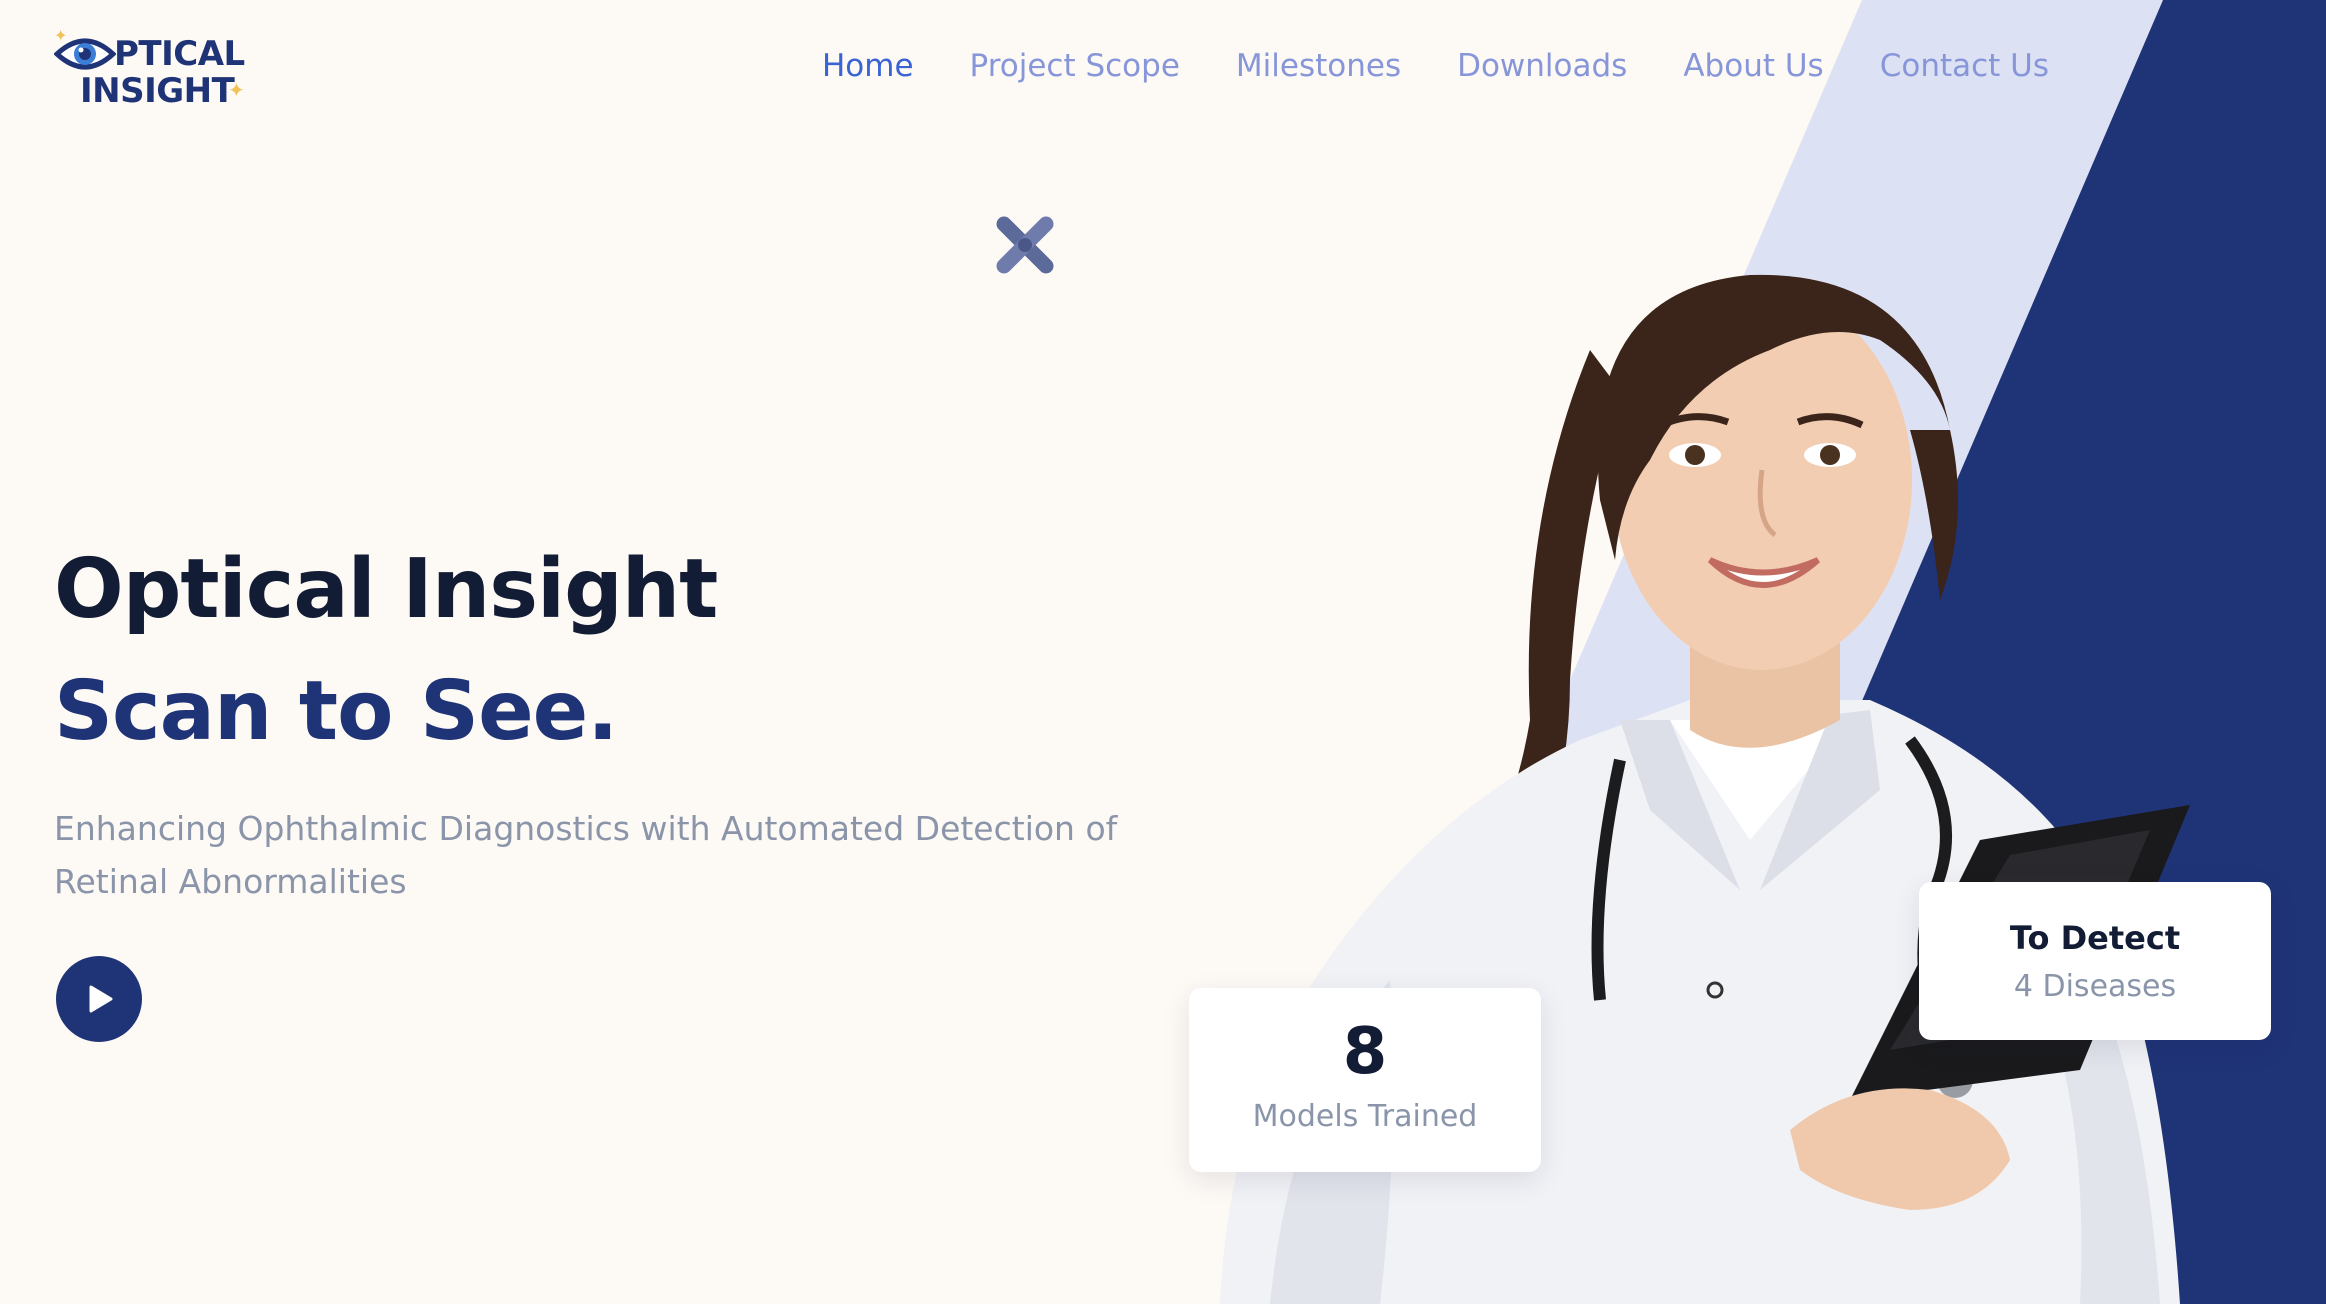 This screenshot has width=2326, height=1304. What do you see at coordinates (1753, 66) in the screenshot?
I see `nav-about-us: About Us` at bounding box center [1753, 66].